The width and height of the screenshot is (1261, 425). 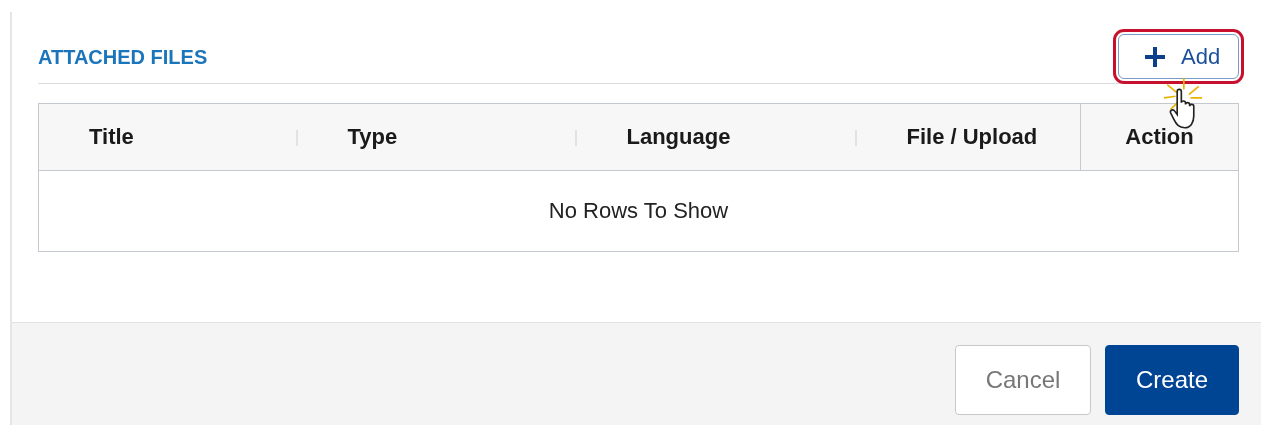 What do you see at coordinates (1155, 56) in the screenshot?
I see `plus-icon` at bounding box center [1155, 56].